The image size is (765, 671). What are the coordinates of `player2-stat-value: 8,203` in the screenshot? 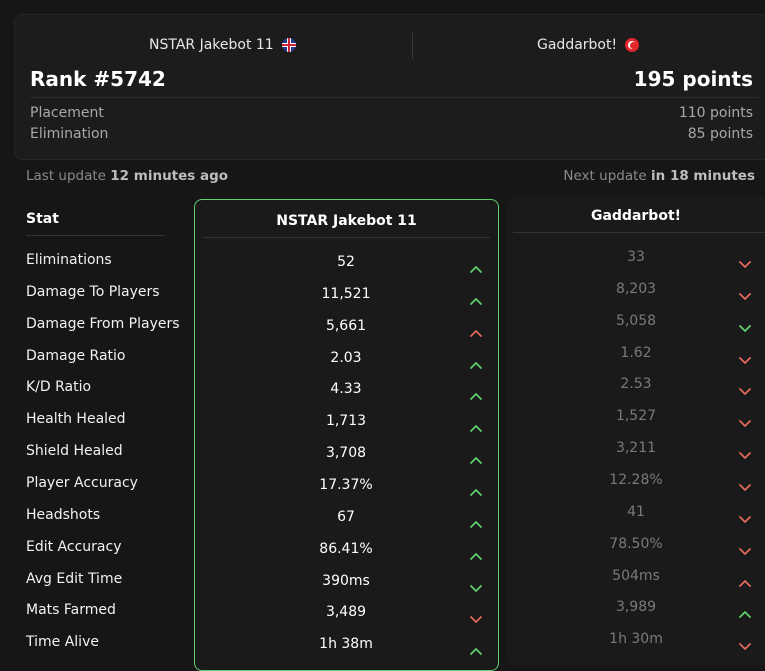 It's located at (636, 288).